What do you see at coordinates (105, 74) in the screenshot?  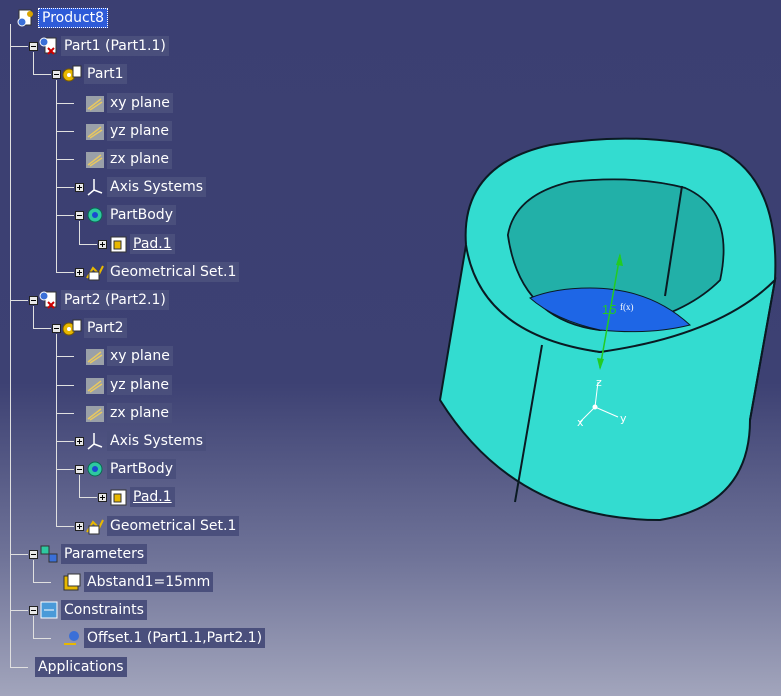 I see `tree-node-label: Part1` at bounding box center [105, 74].